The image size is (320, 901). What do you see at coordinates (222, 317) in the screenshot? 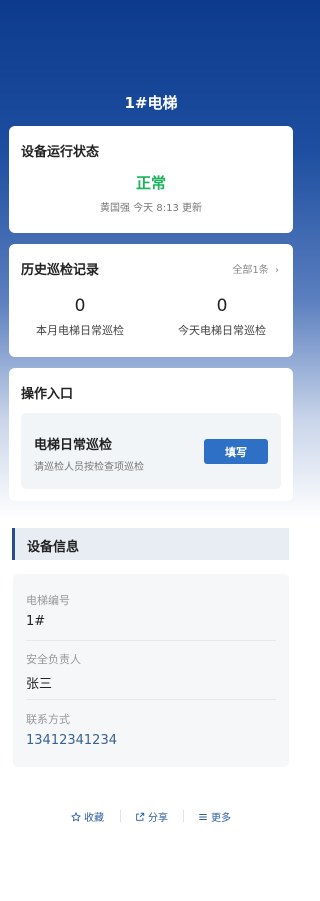
I see `stat-today: 0 今天电梯日常巡检` at bounding box center [222, 317].